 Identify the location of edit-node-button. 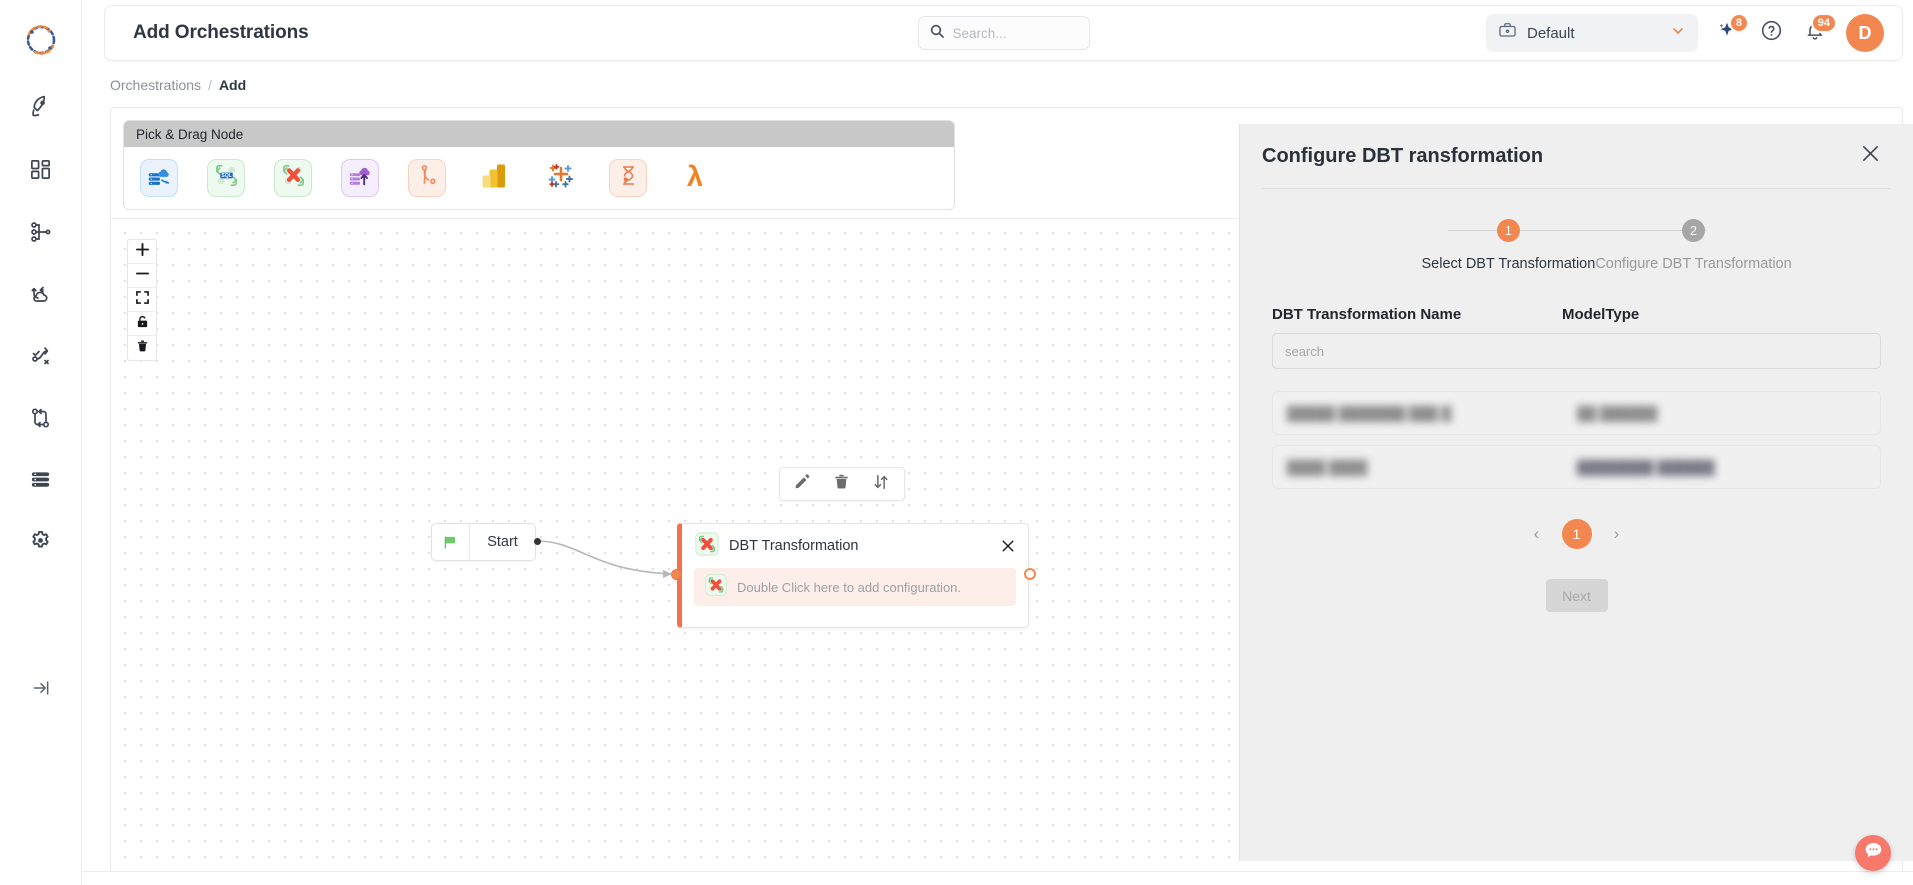
(802, 484).